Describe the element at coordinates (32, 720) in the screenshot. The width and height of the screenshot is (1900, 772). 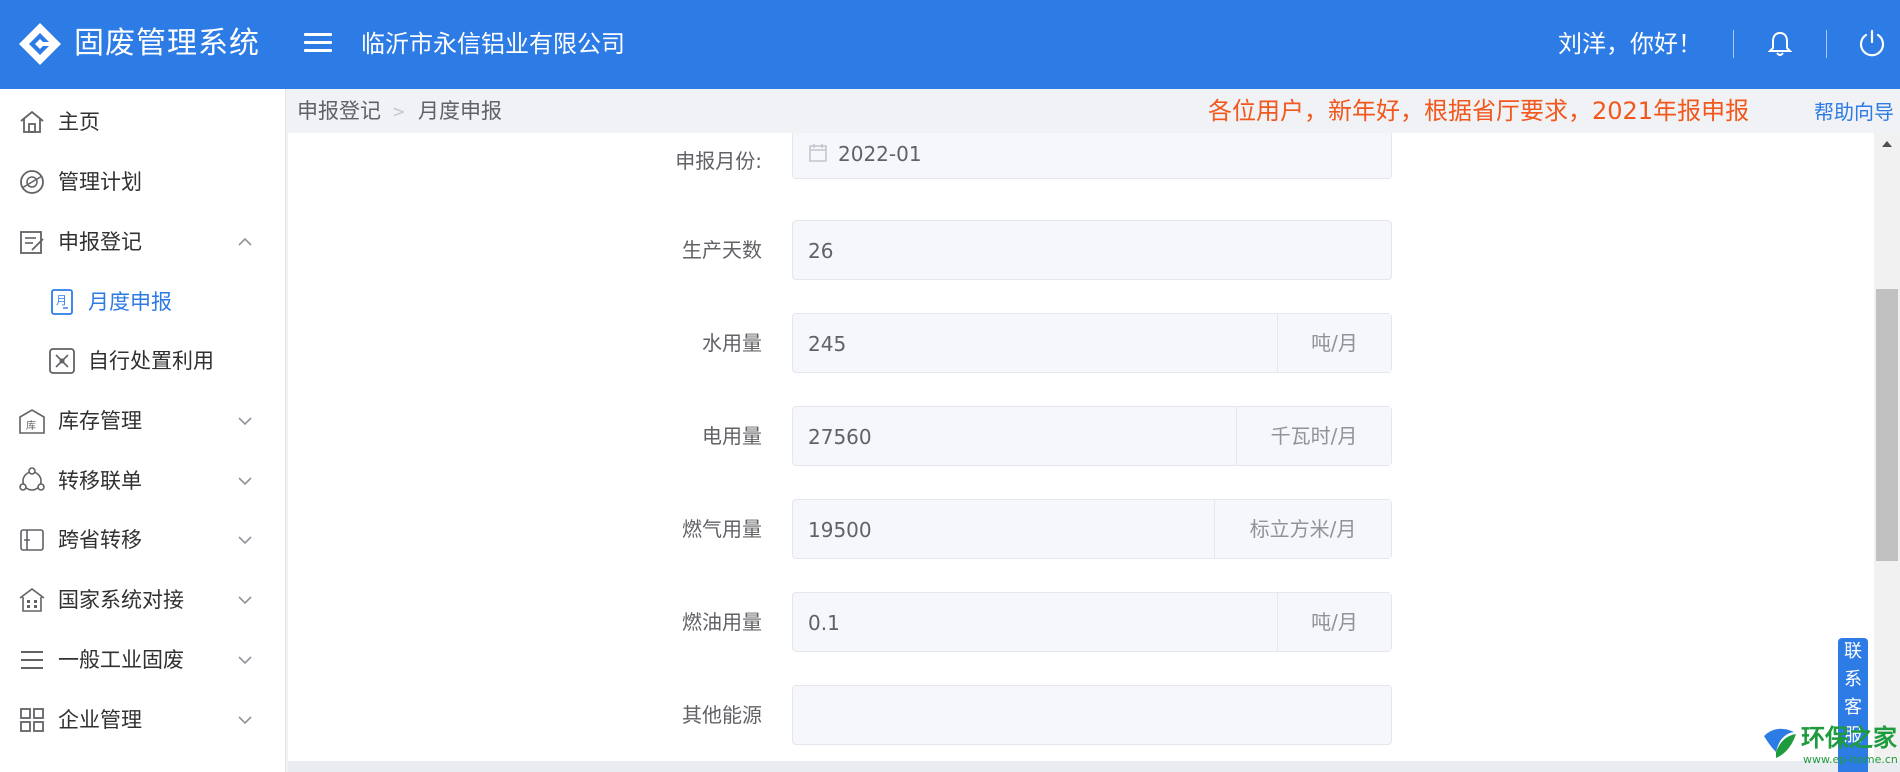
I see `grid-icon` at that location.